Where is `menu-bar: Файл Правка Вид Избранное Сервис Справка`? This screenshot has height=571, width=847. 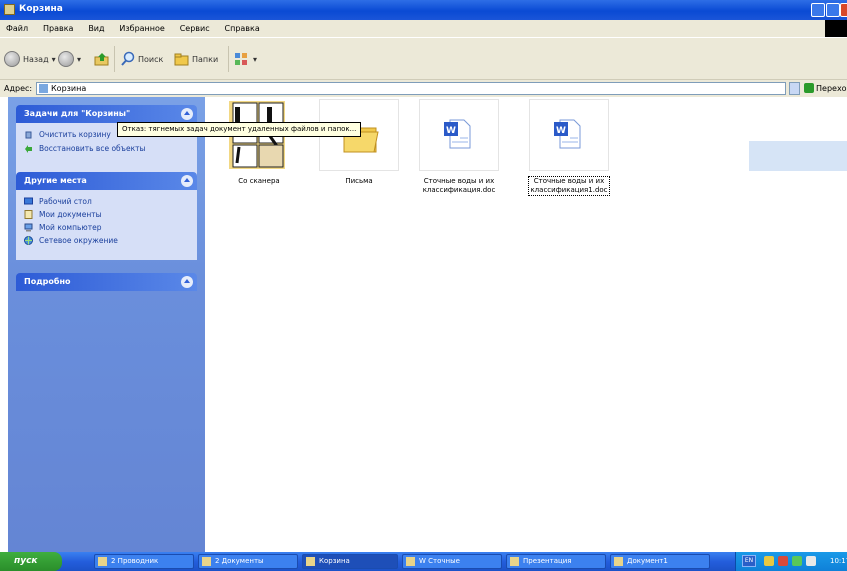 menu-bar: Файл Правка Вид Избранное Сервис Справка is located at coordinates (423, 28).